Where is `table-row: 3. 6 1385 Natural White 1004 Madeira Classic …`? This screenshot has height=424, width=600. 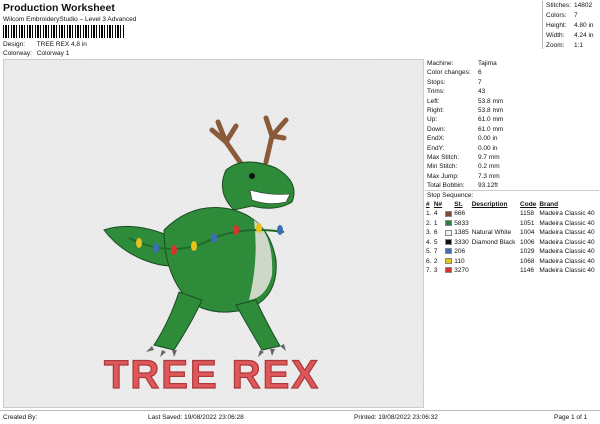 table-row: 3. 6 1385 Natural White 1004 Madeira Classic … is located at coordinates (512, 232).